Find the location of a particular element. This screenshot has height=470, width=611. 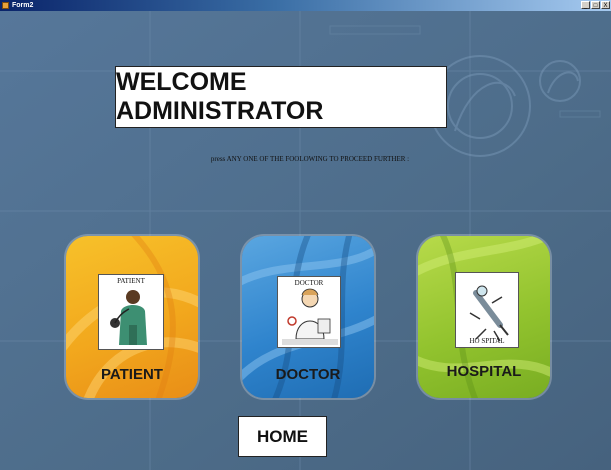

patient-label: PATIENT is located at coordinates (132, 374).